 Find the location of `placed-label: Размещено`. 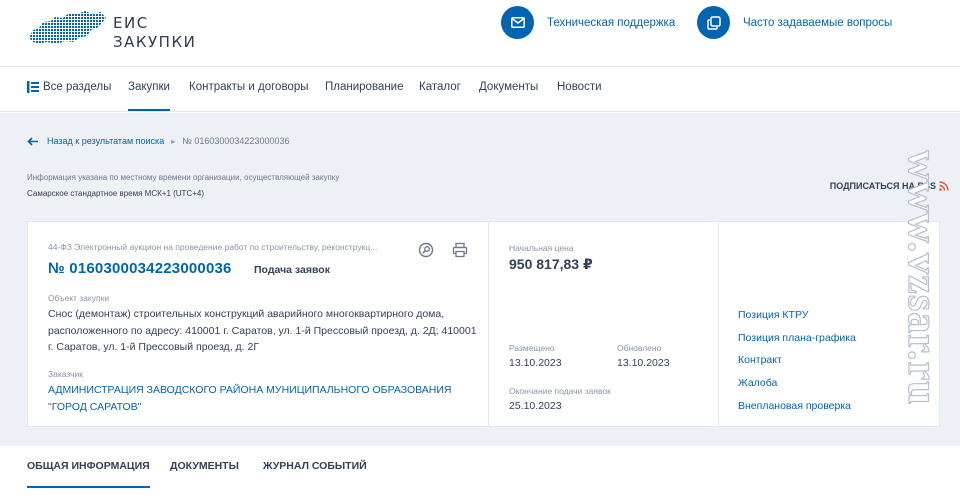

placed-label: Размещено is located at coordinates (532, 348).